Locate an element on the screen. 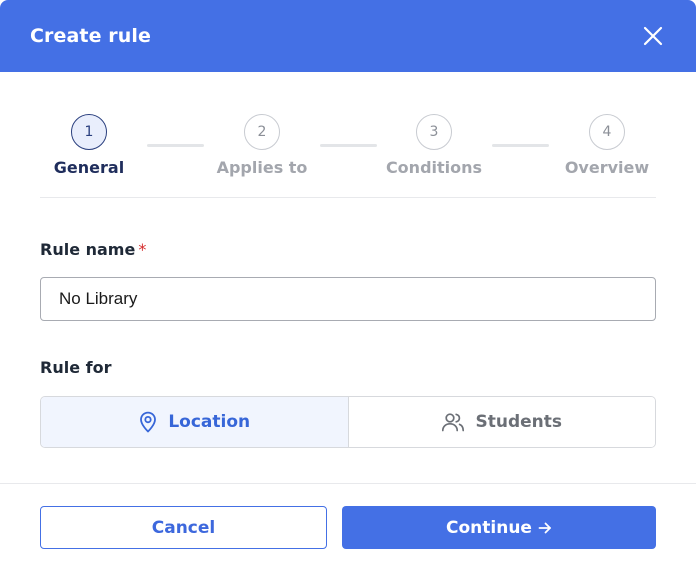 The image size is (696, 574). location-option-label: Location is located at coordinates (209, 422).